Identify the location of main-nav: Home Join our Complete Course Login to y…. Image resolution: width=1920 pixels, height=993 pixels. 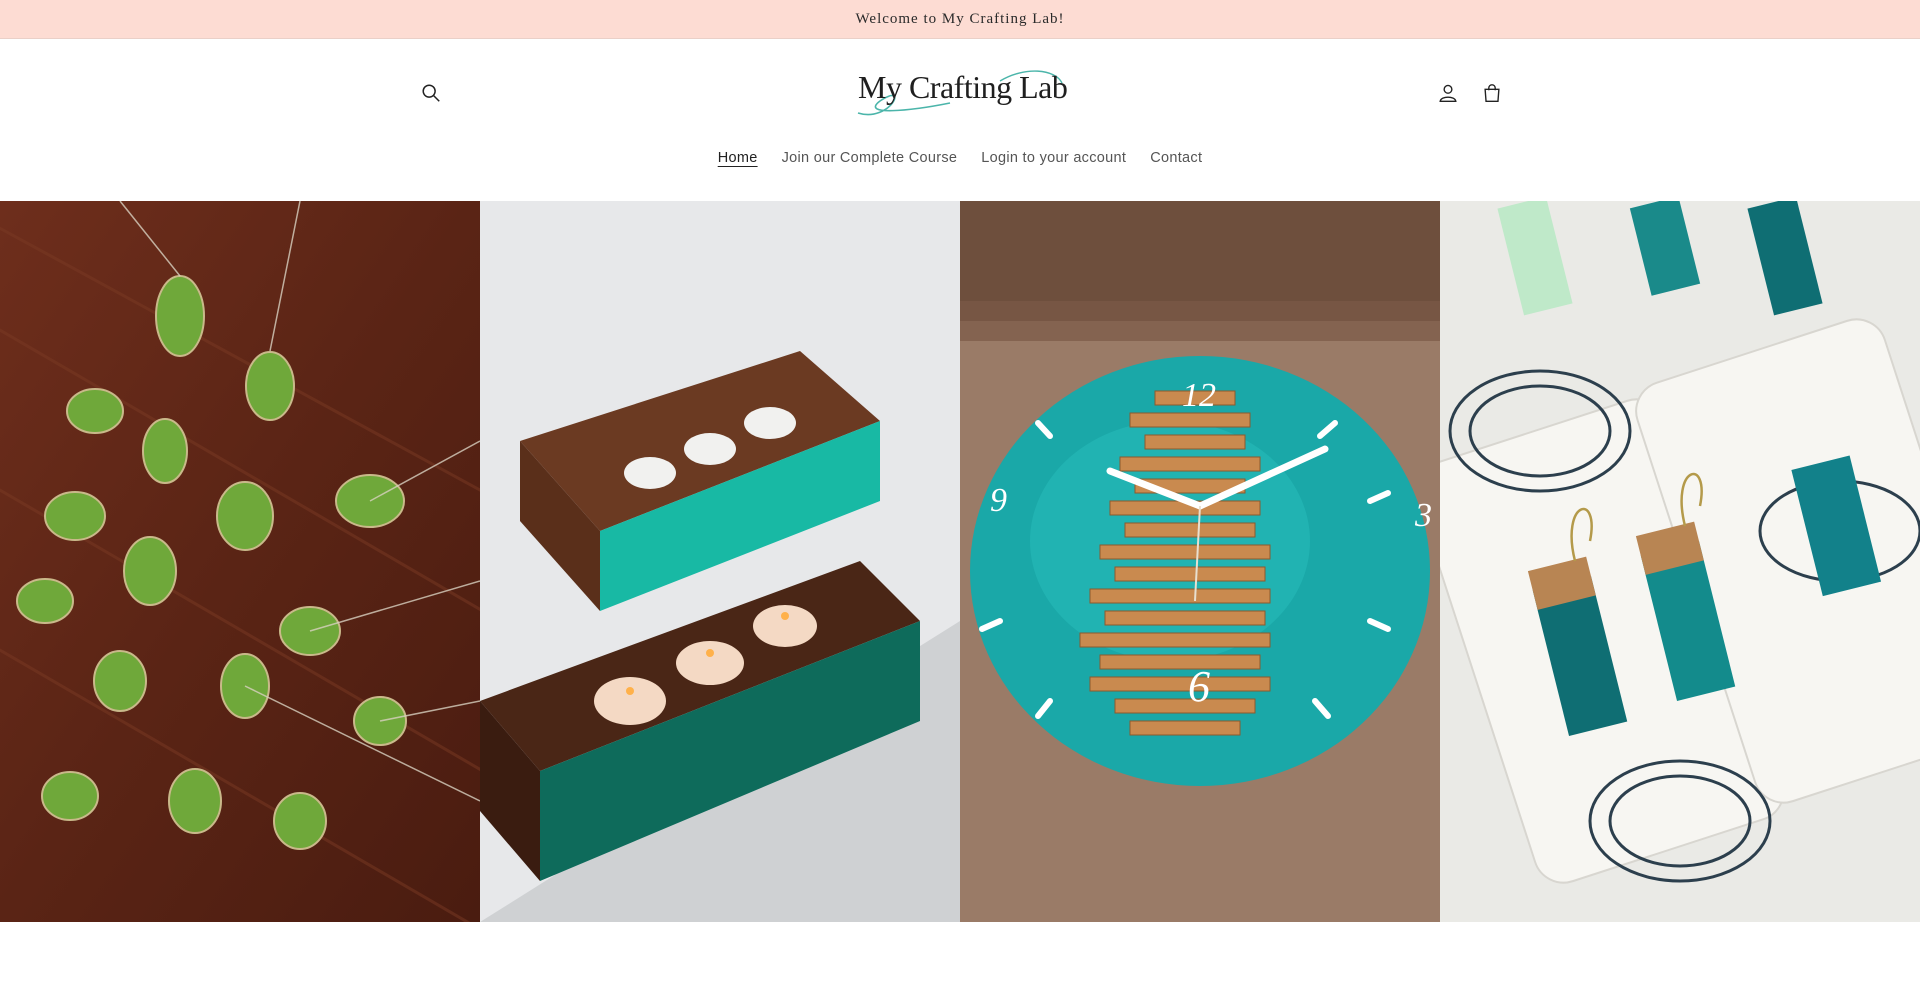
(960, 158).